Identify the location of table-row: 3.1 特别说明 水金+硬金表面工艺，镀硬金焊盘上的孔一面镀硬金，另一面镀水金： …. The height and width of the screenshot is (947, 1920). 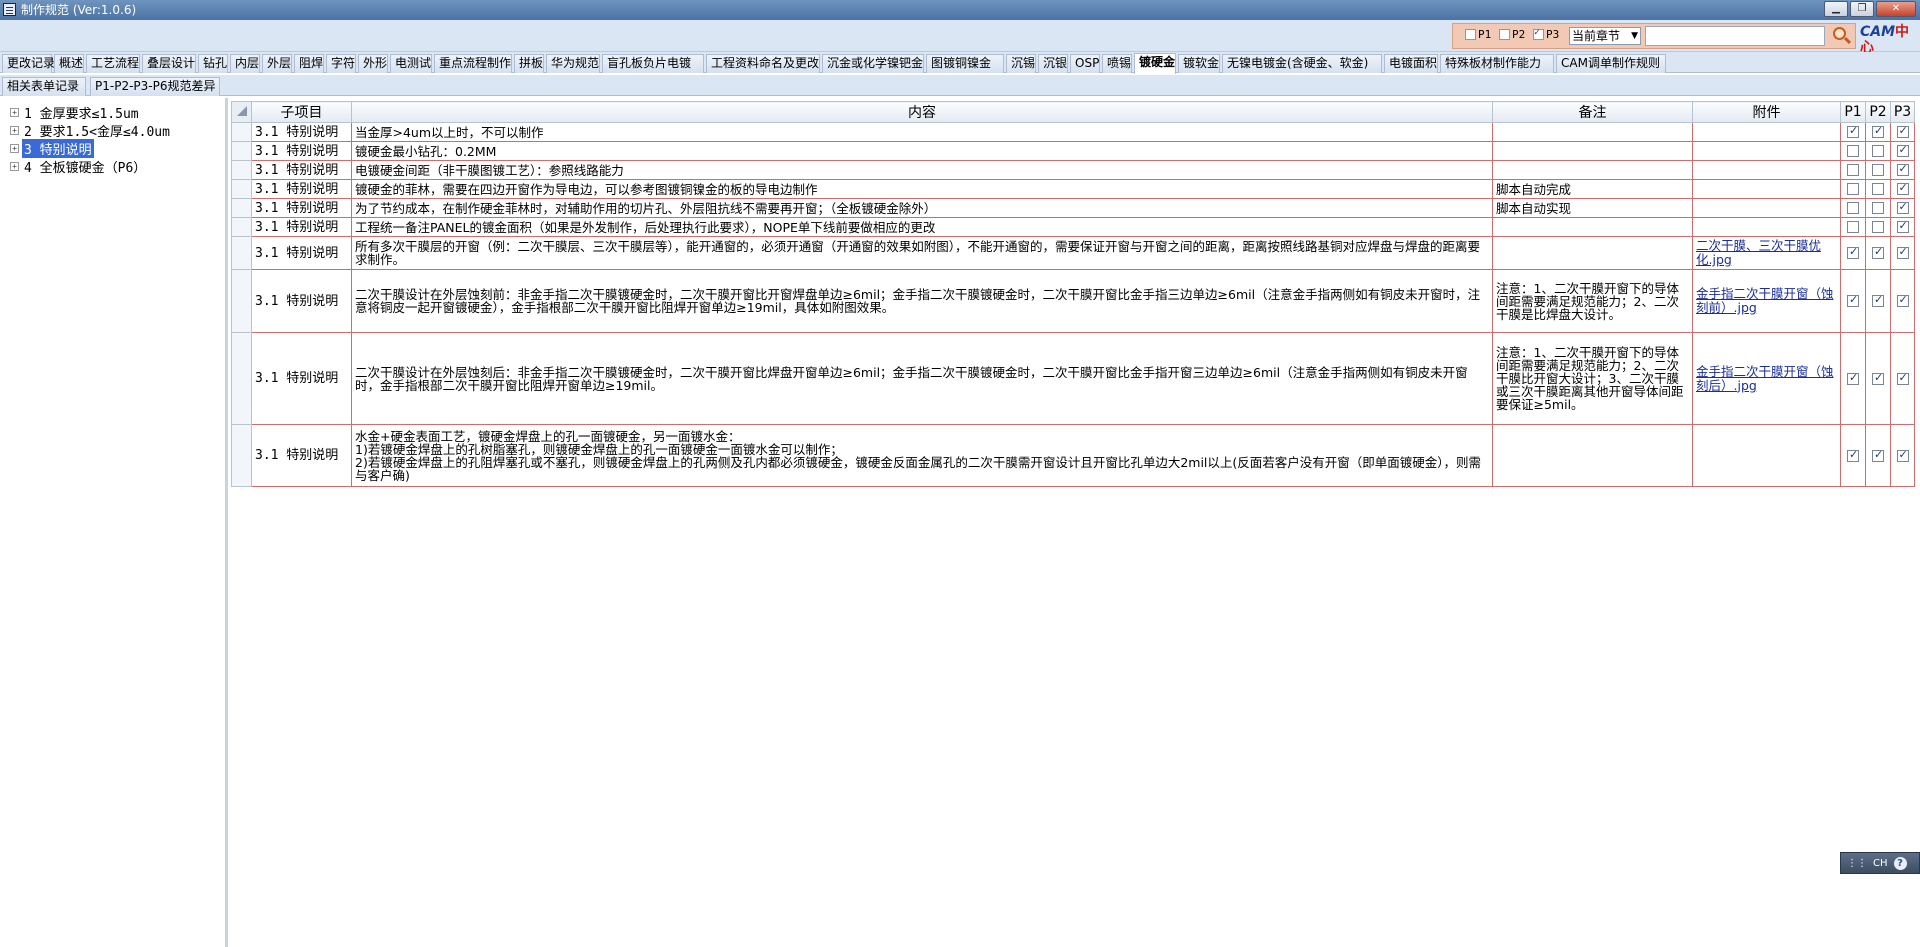
(1073, 455).